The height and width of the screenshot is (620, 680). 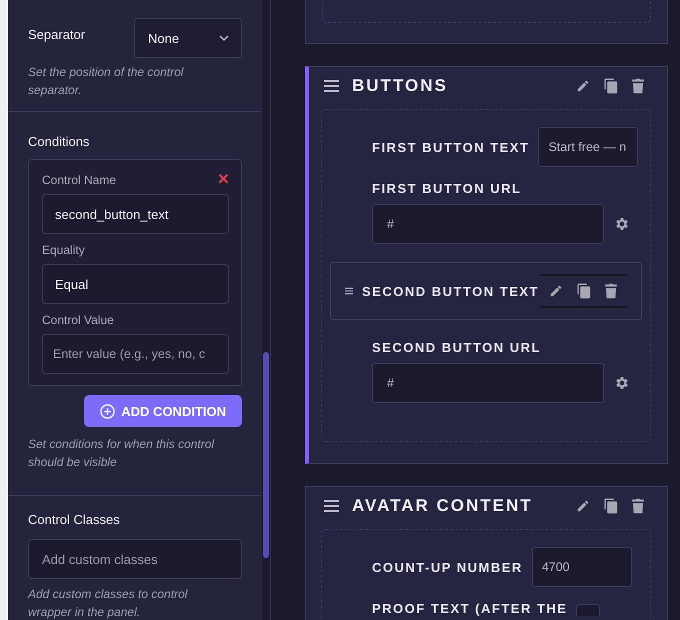 What do you see at coordinates (108, 411) in the screenshot?
I see `plus-circle-icon` at bounding box center [108, 411].